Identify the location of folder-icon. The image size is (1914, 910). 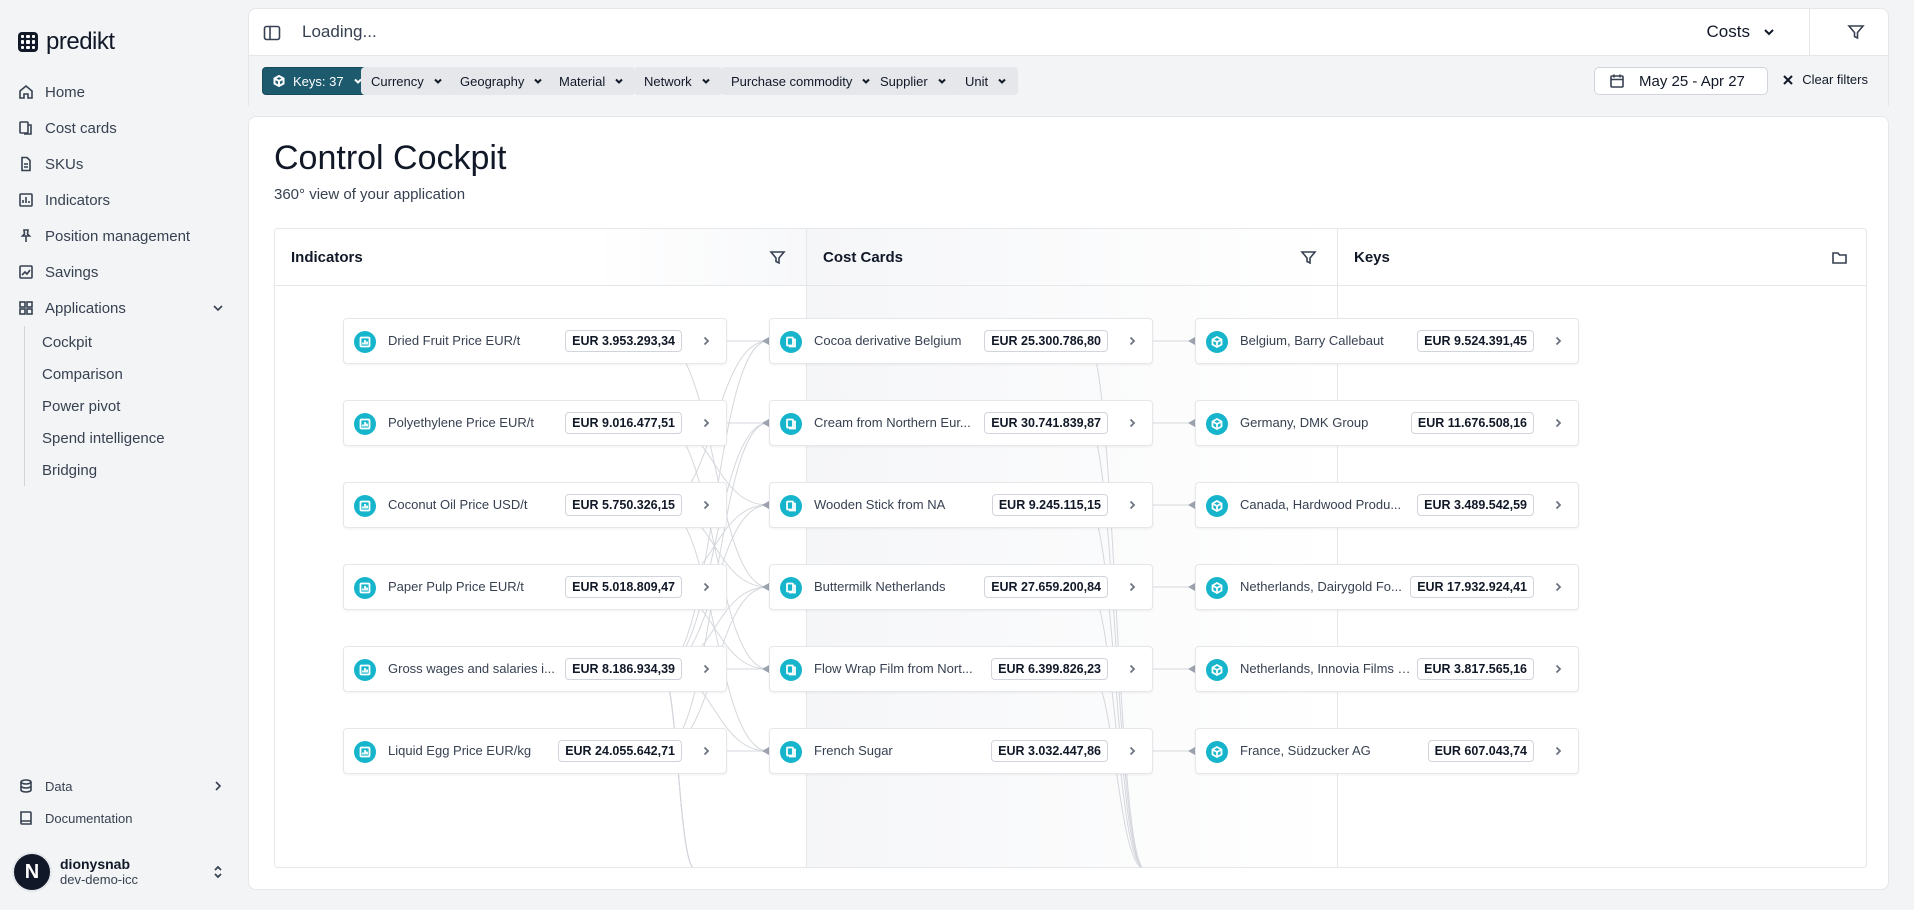
(1839, 257).